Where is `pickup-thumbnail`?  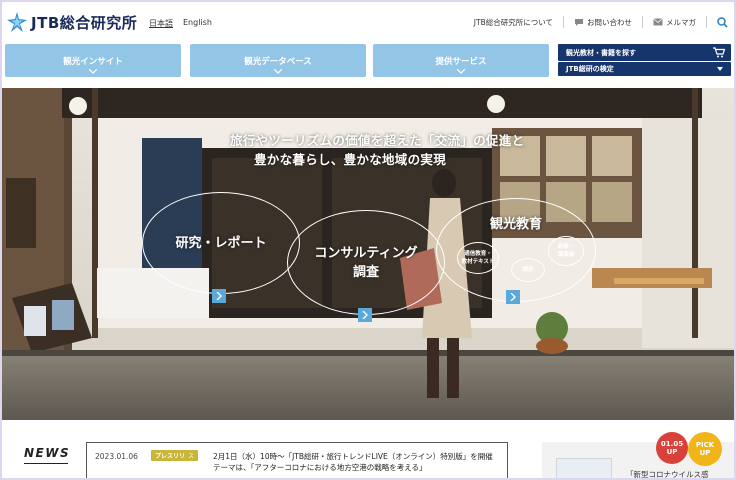
pickup-thumbnail is located at coordinates (584, 468).